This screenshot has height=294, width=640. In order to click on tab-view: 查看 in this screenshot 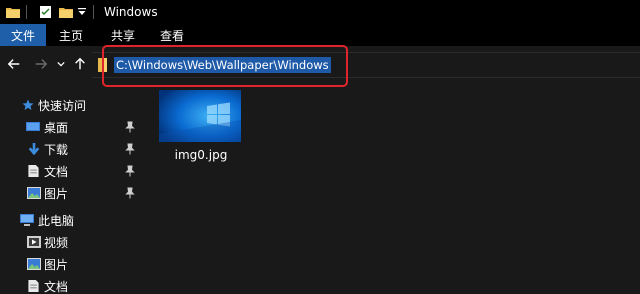, I will do `click(172, 35)`.